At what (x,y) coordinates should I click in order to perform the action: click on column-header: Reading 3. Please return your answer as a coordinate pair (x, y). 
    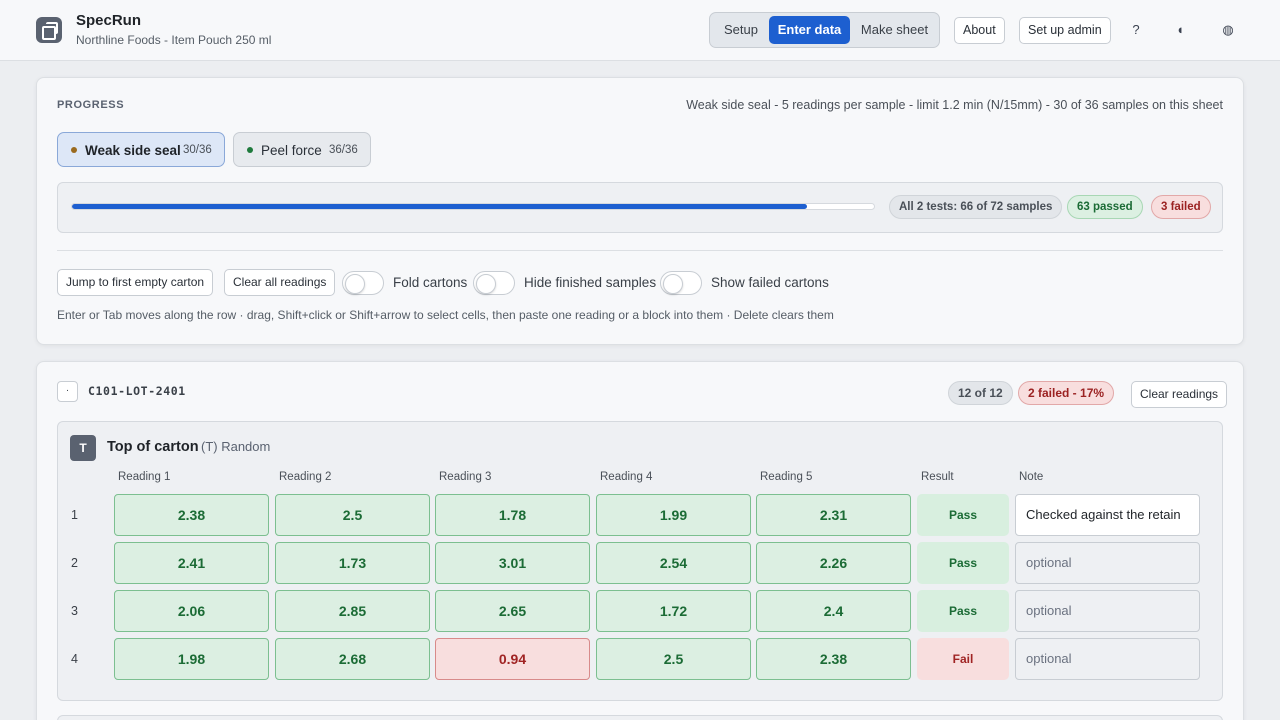
    Looking at the image, I should click on (465, 477).